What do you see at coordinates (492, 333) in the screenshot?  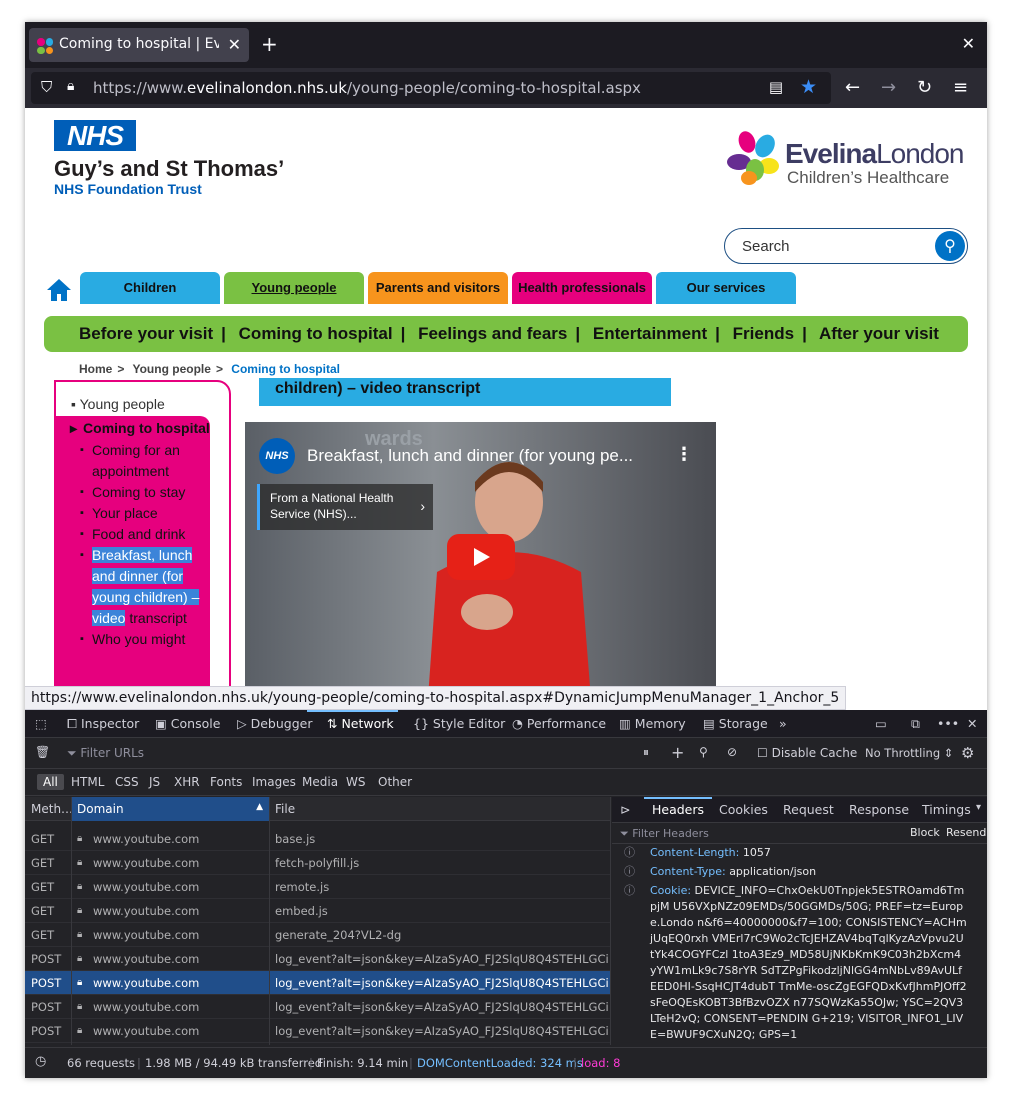 I see `subnav-feelings-and-fears: Feelings and fears` at bounding box center [492, 333].